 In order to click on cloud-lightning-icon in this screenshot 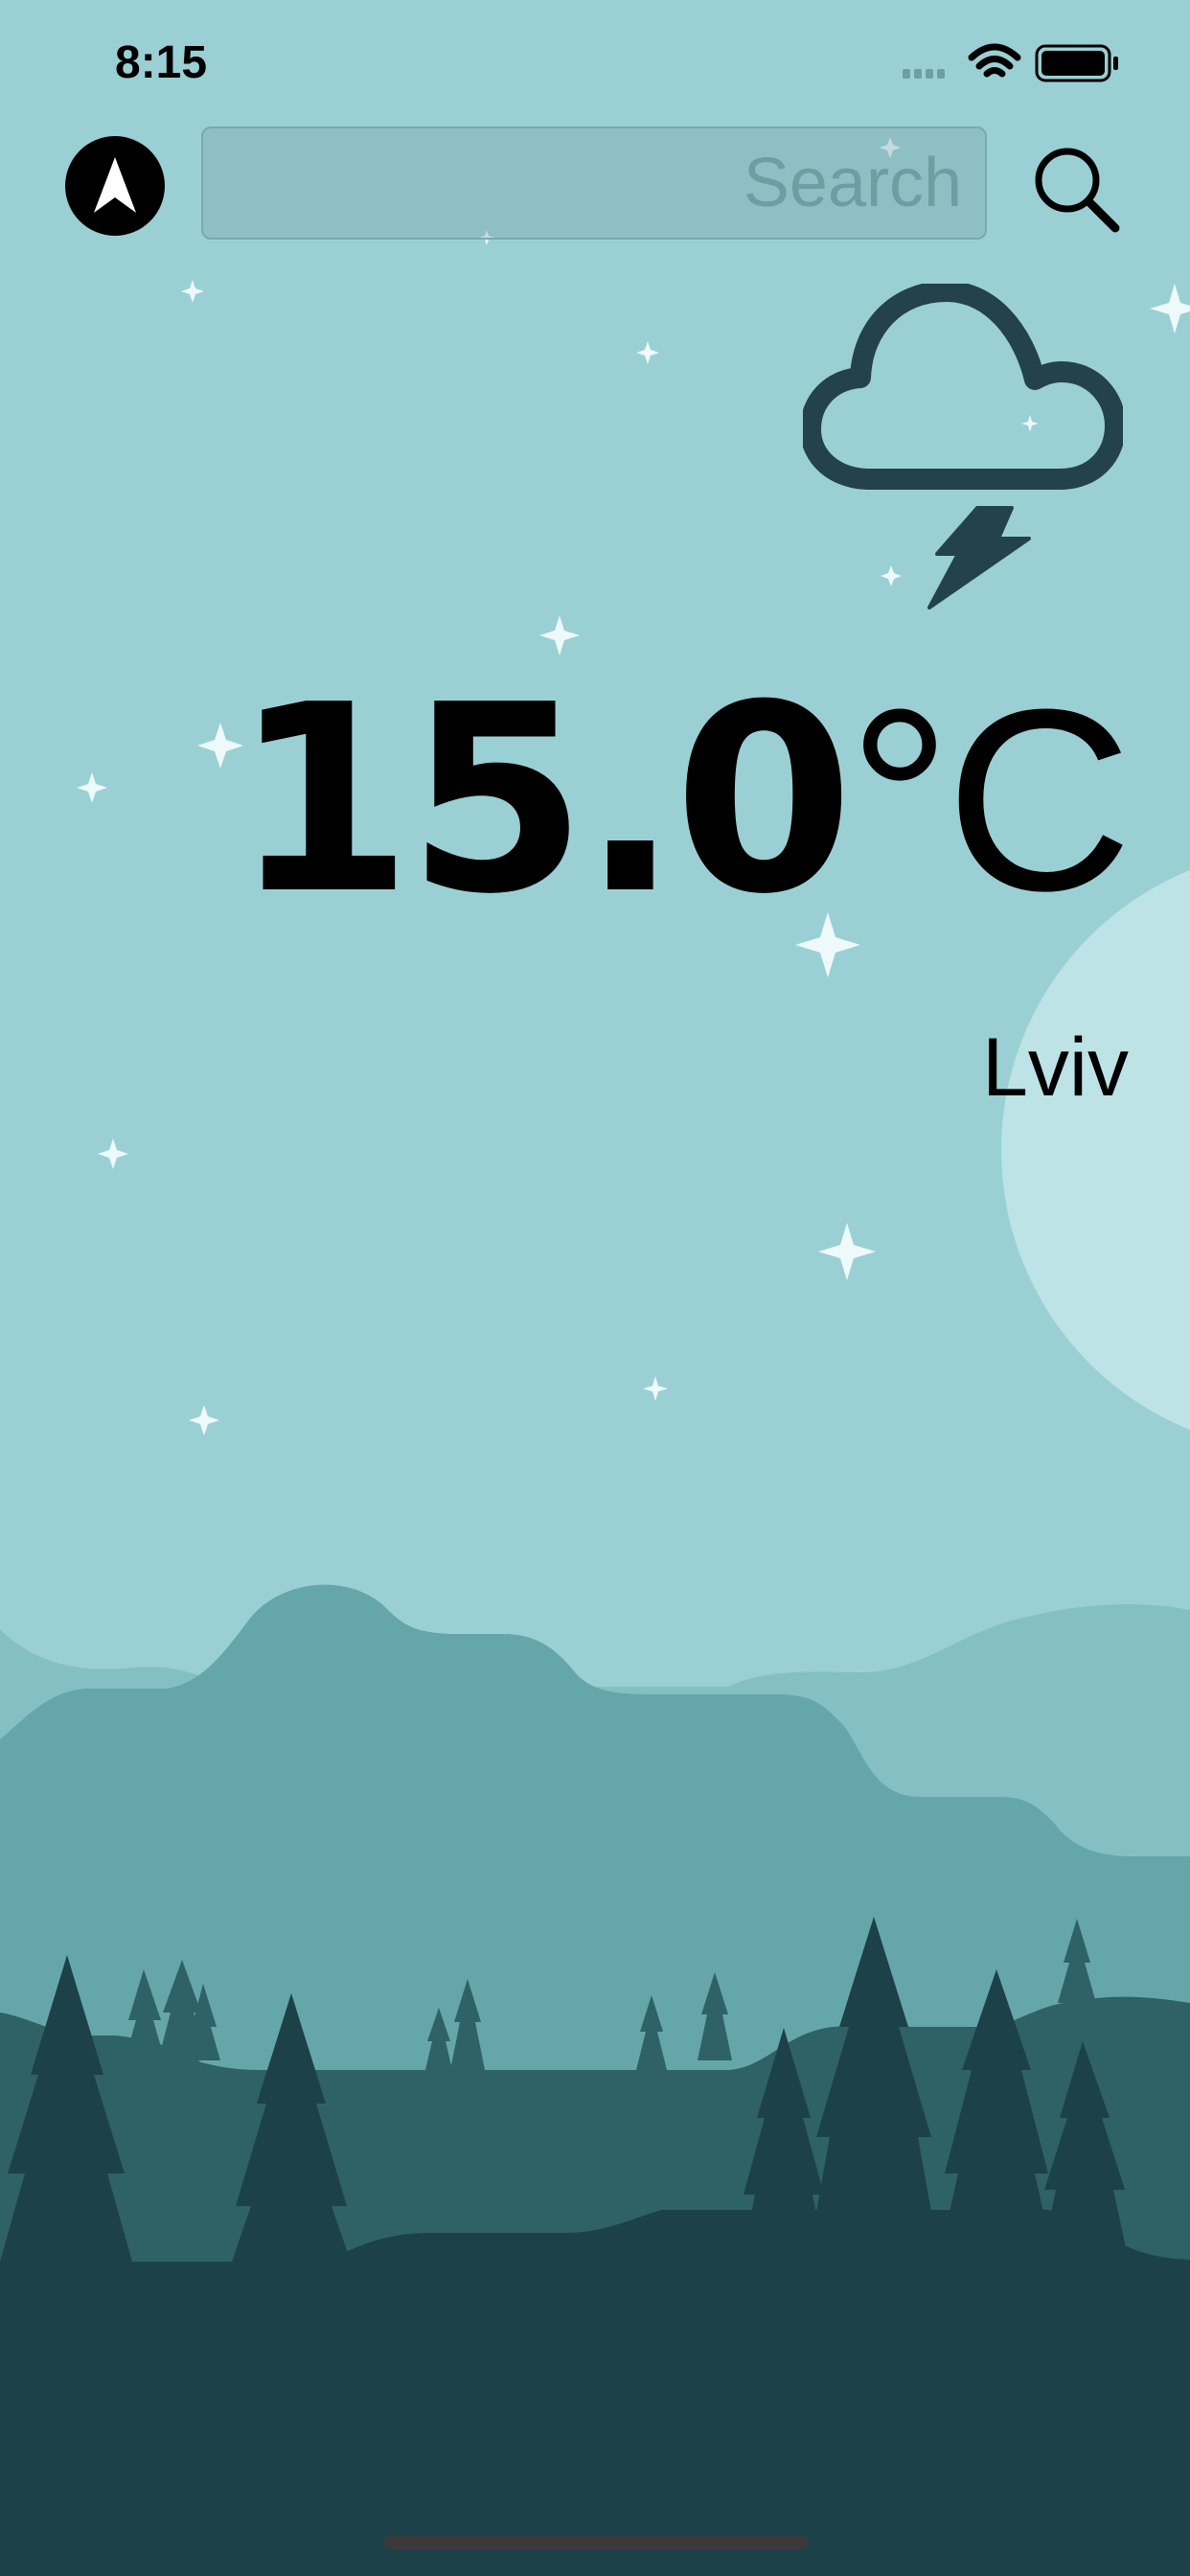, I will do `click(963, 447)`.